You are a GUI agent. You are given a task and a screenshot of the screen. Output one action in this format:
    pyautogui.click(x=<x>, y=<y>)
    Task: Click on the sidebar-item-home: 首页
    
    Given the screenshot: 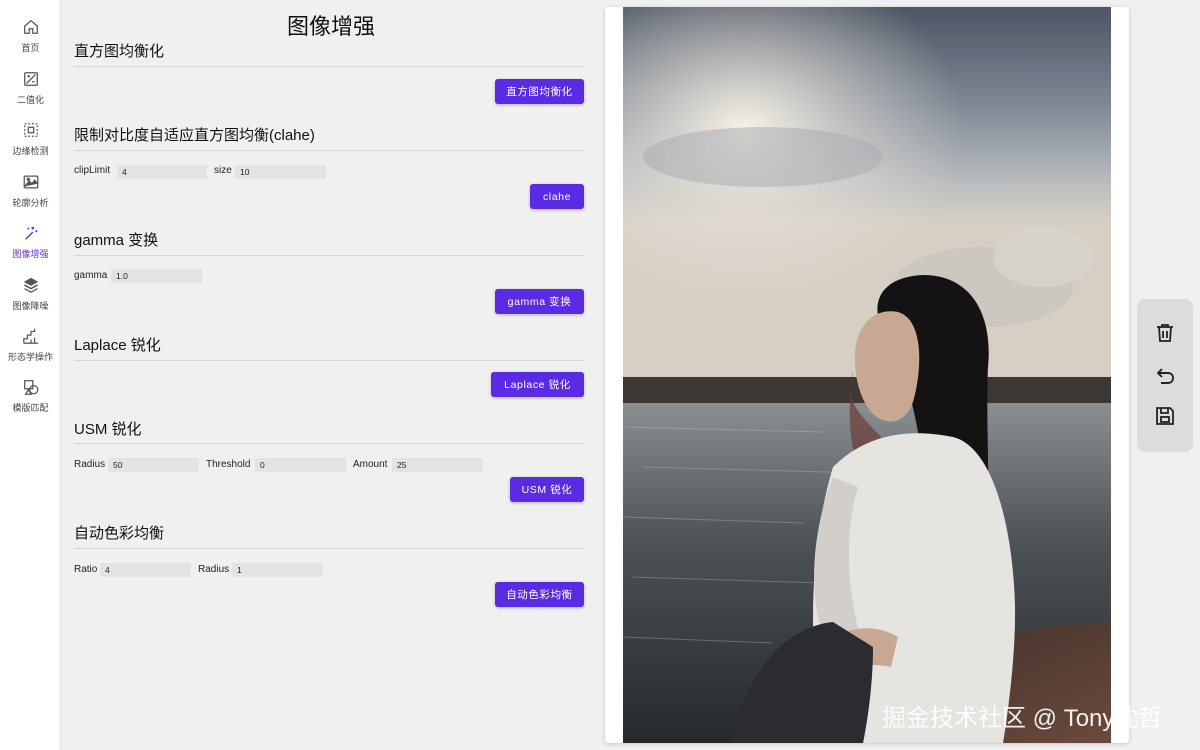 What is the action you would take?
    pyautogui.click(x=30, y=39)
    